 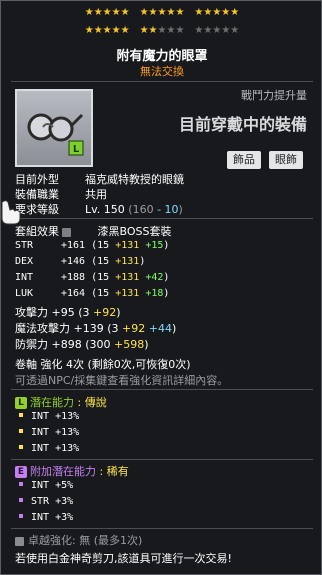 What do you see at coordinates (21, 472) in the screenshot?
I see `epic-badge-icon: E` at bounding box center [21, 472].